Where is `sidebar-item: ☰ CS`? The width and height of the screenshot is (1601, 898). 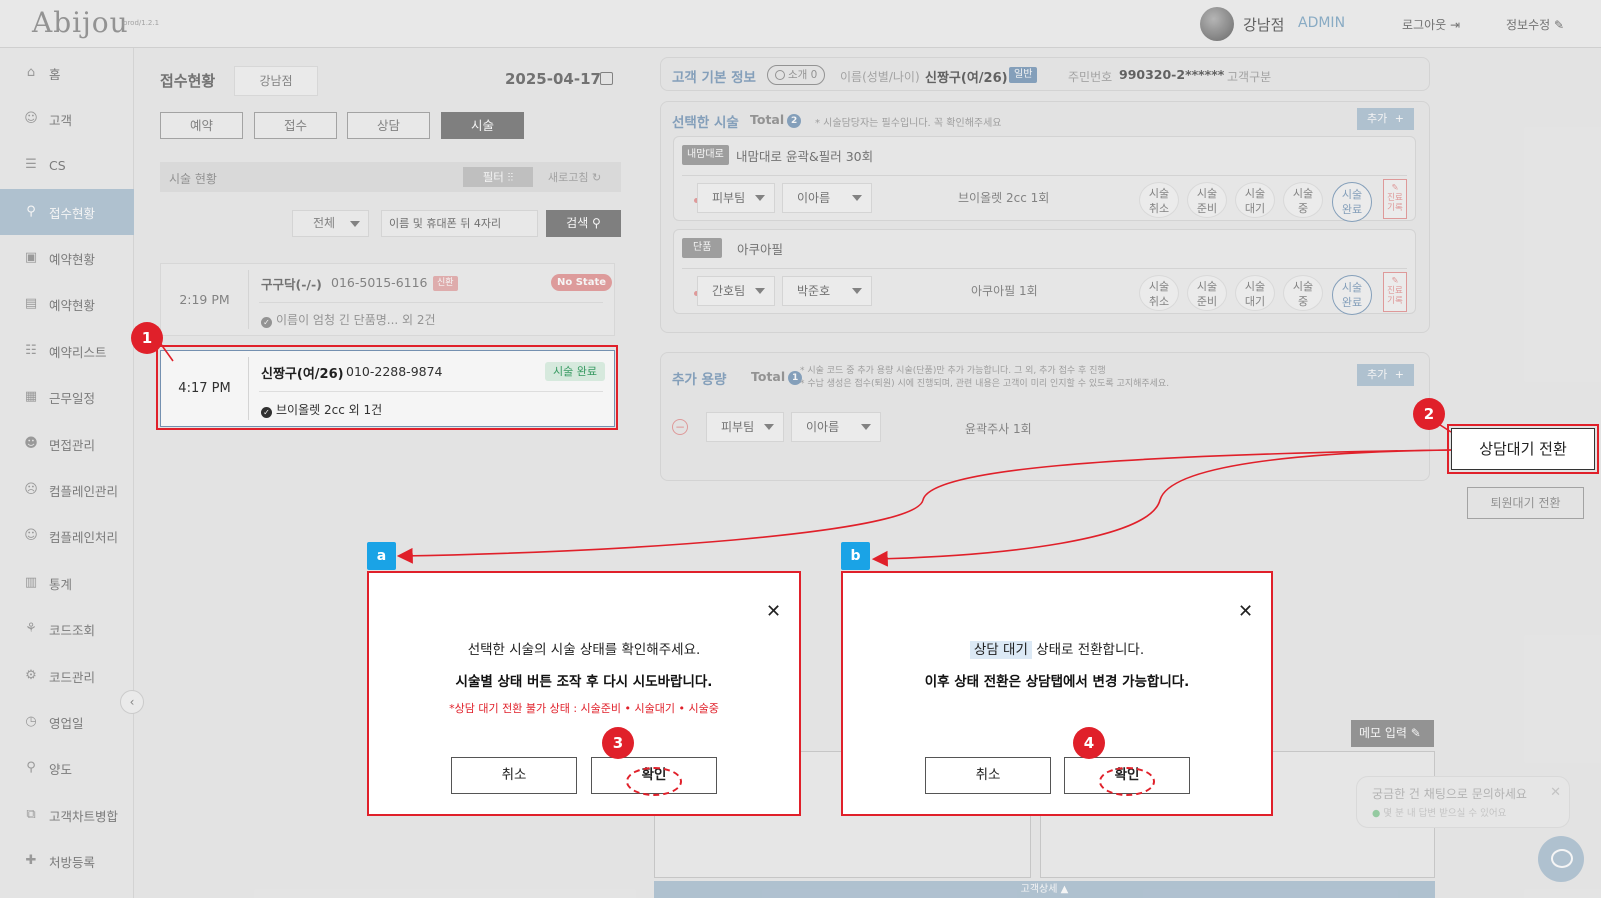
sidebar-item: ☰ CS is located at coordinates (67, 165).